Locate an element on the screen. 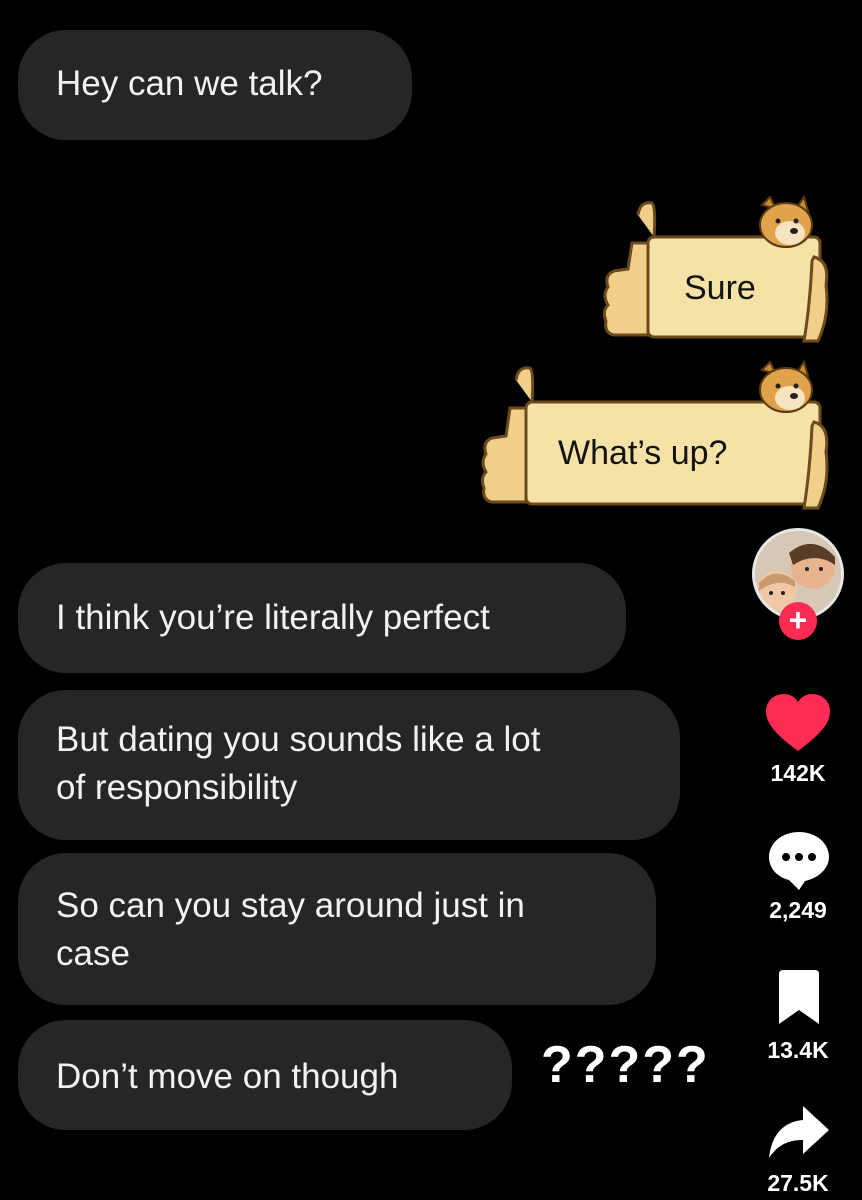 This screenshot has height=1200, width=862. comment-bubble-icon is located at coordinates (799, 861).